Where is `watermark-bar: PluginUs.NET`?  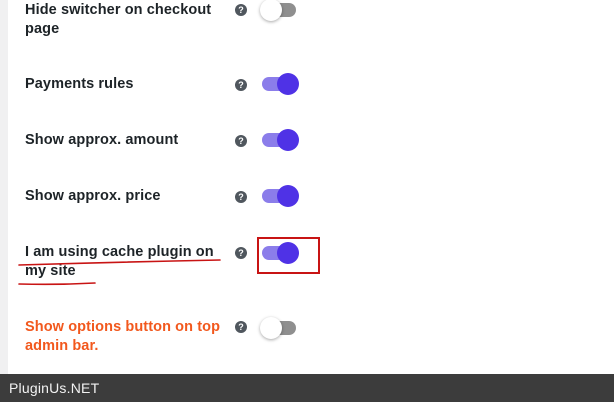 watermark-bar: PluginUs.NET is located at coordinates (307, 388).